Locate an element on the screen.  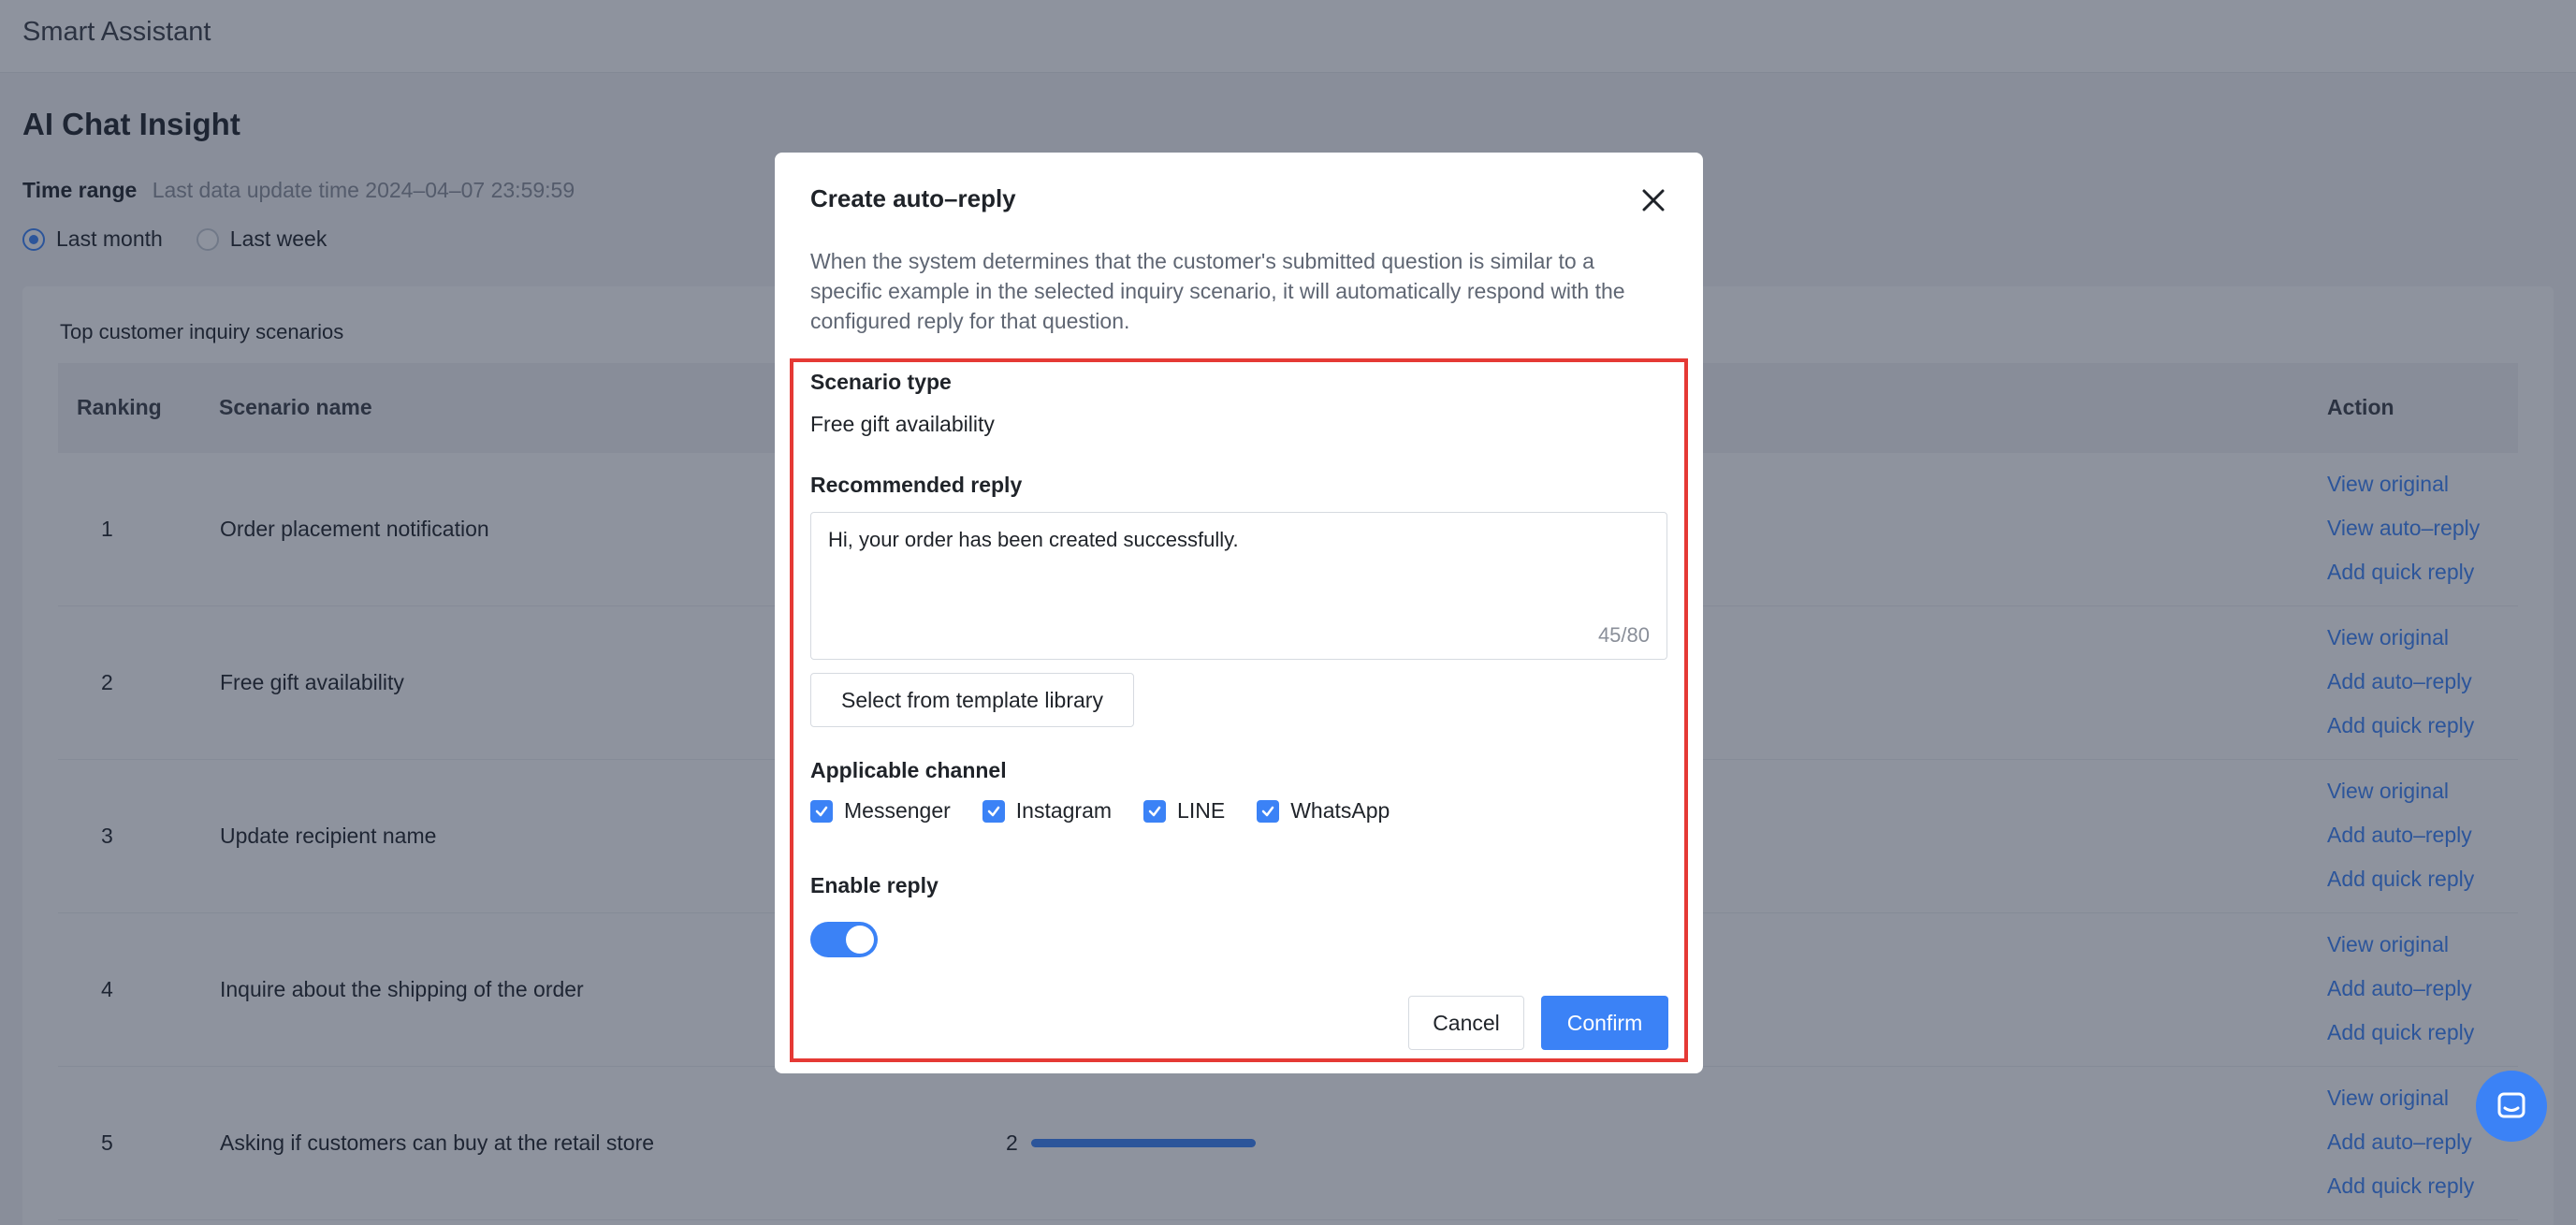
channel-whatsapp-checkbox: WhatsApp is located at coordinates (1323, 811).